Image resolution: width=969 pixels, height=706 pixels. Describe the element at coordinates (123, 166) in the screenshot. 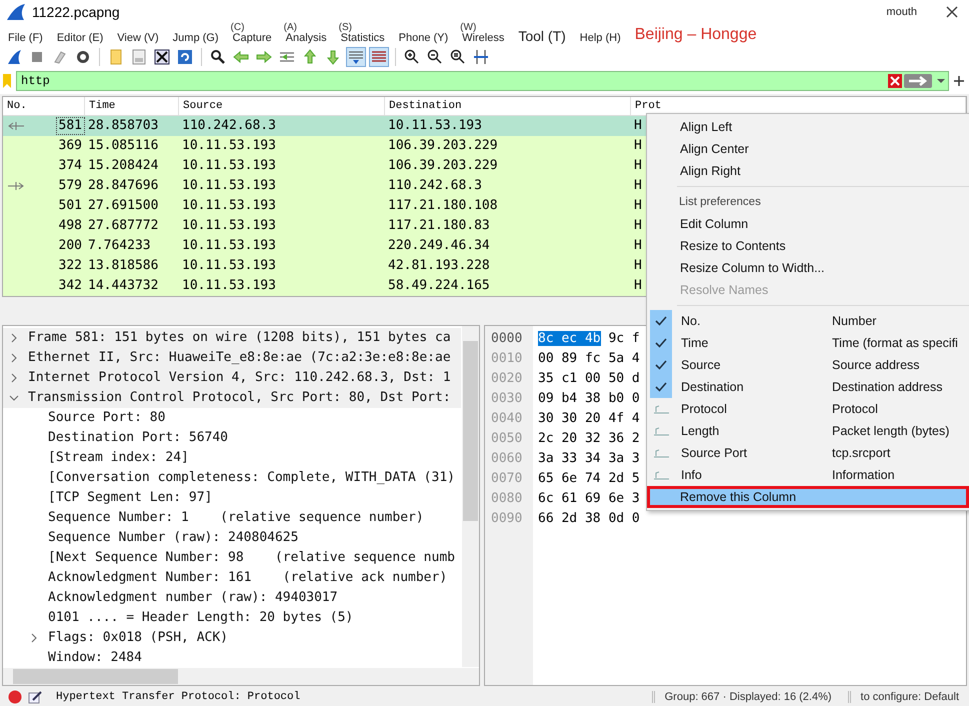

I see `table-cell-text: 15.208424` at that location.